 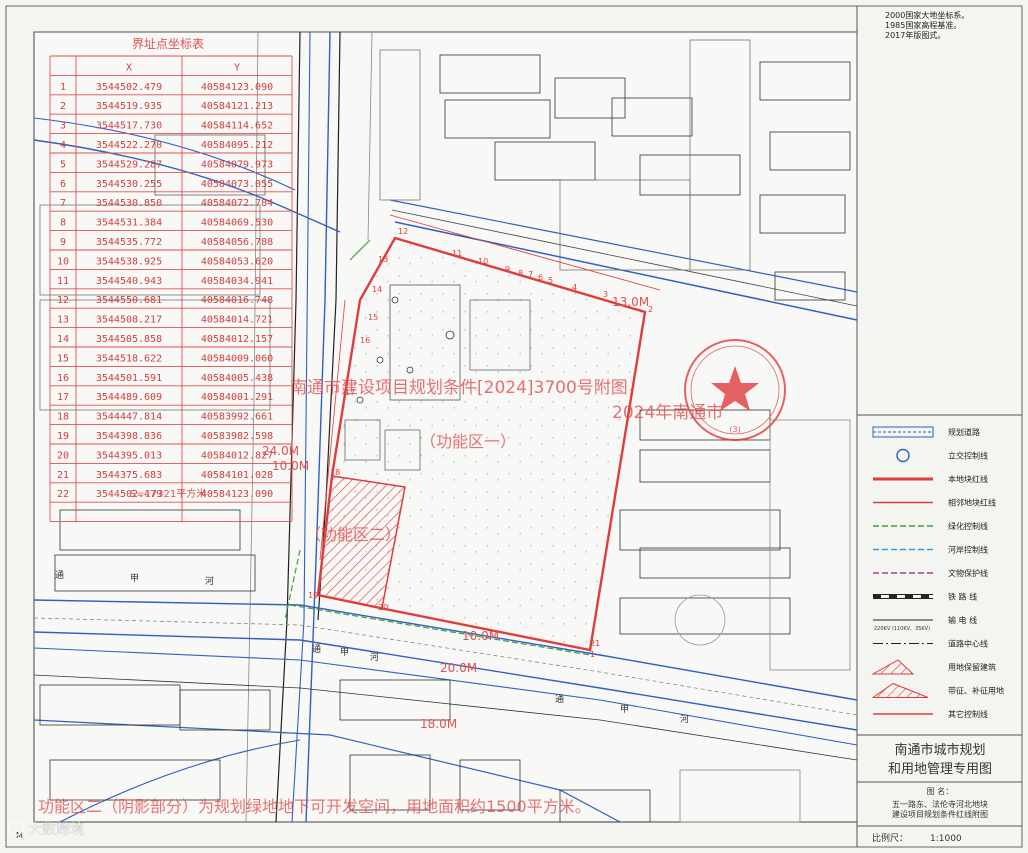 I want to click on setback-label: 13.0M, so click(x=630, y=302).